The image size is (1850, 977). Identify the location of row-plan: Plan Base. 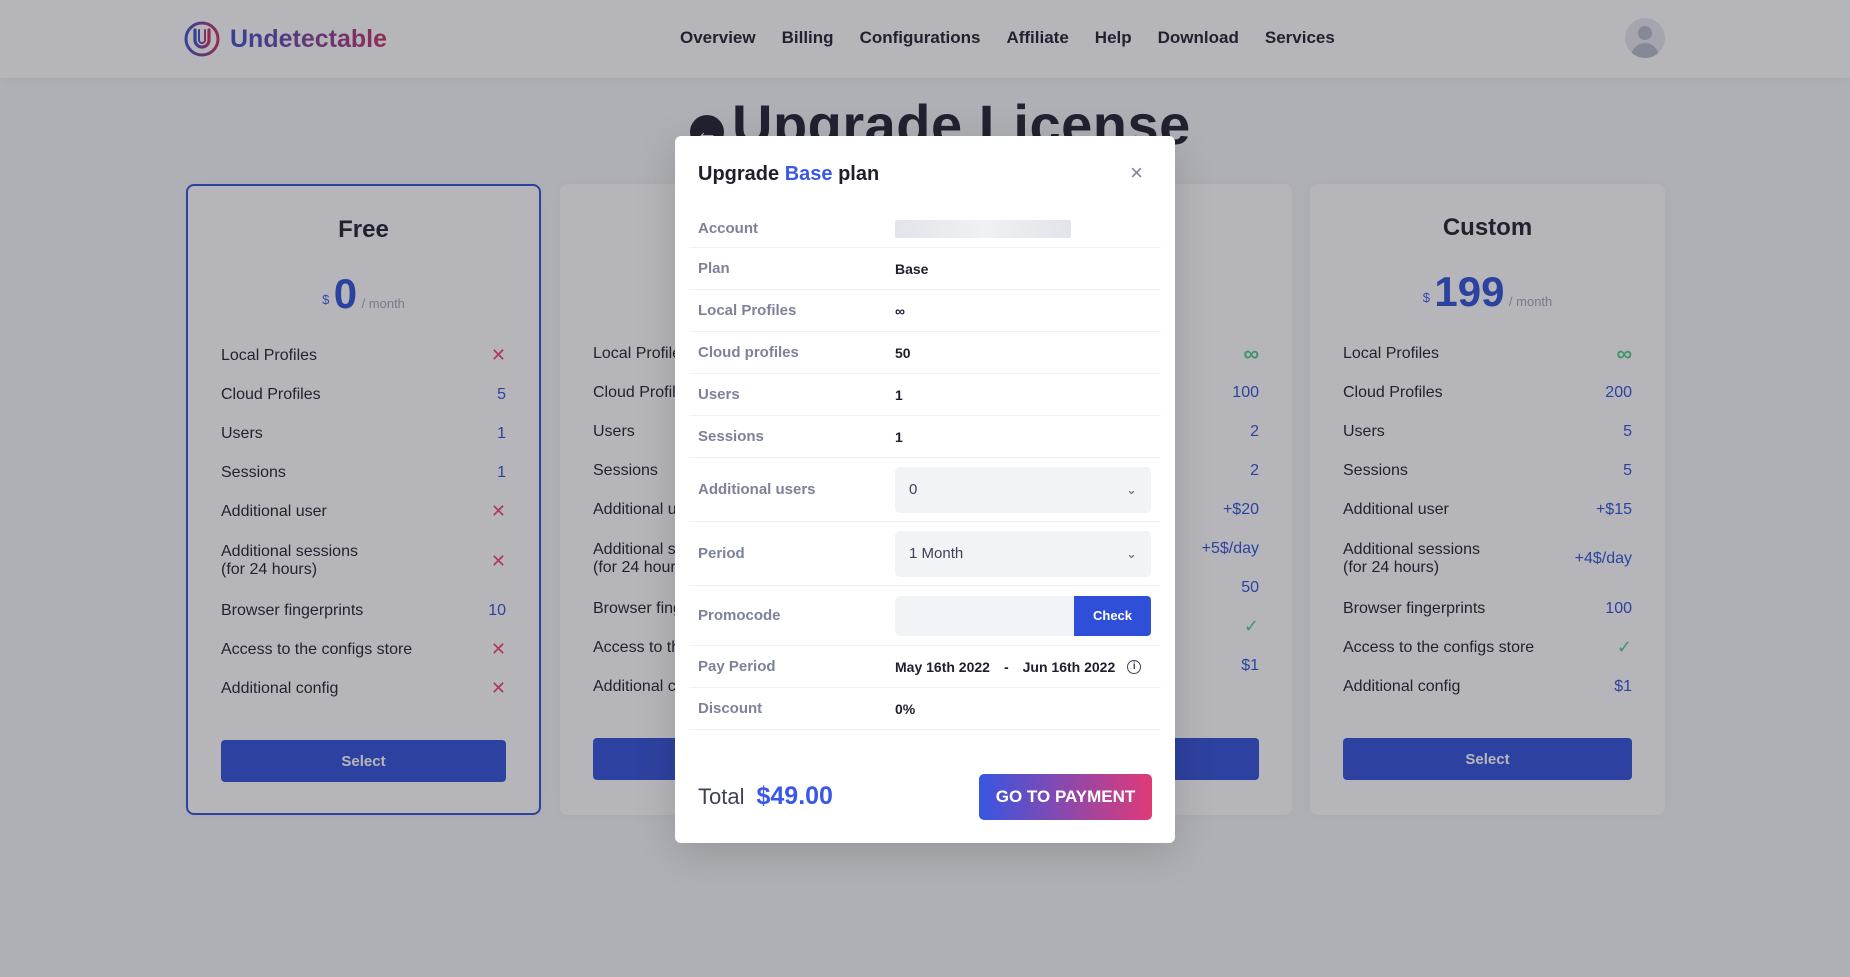
(925, 269).